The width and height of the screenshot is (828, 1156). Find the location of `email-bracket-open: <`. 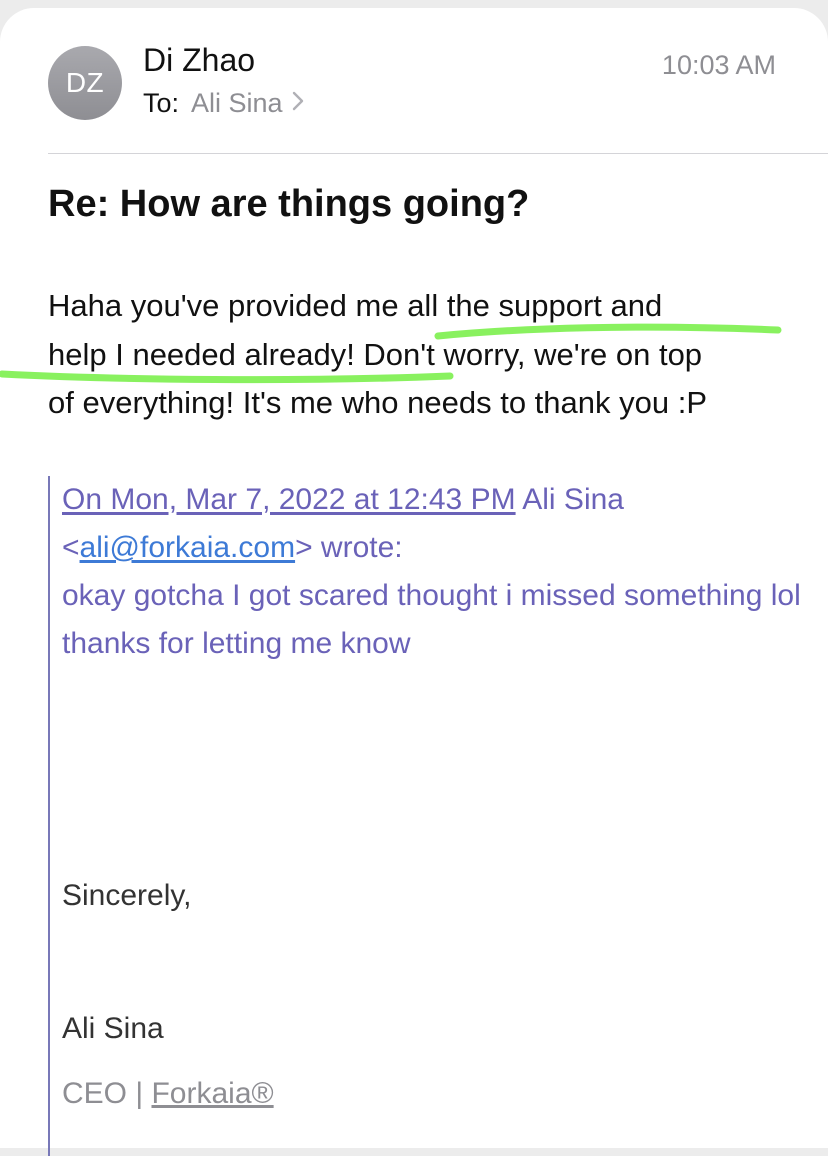

email-bracket-open: < is located at coordinates (71, 547).